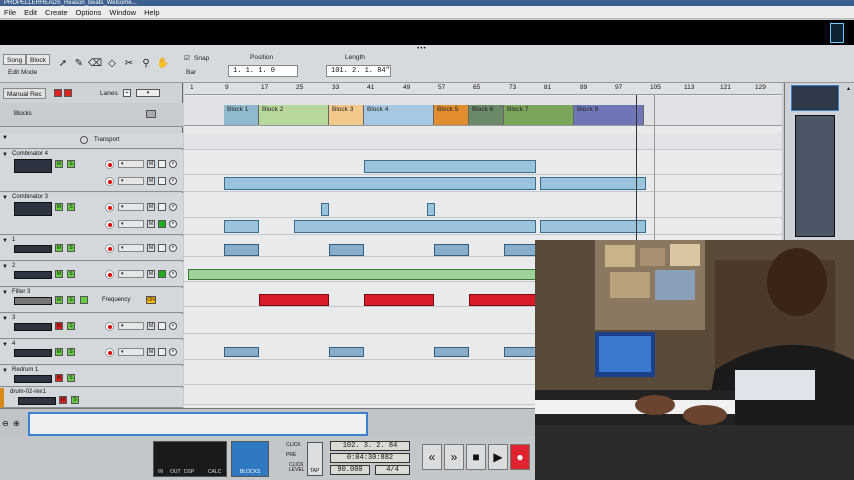 The image size is (854, 480). What do you see at coordinates (15, 59) in the screenshot?
I see `song-mode-button: Song` at bounding box center [15, 59].